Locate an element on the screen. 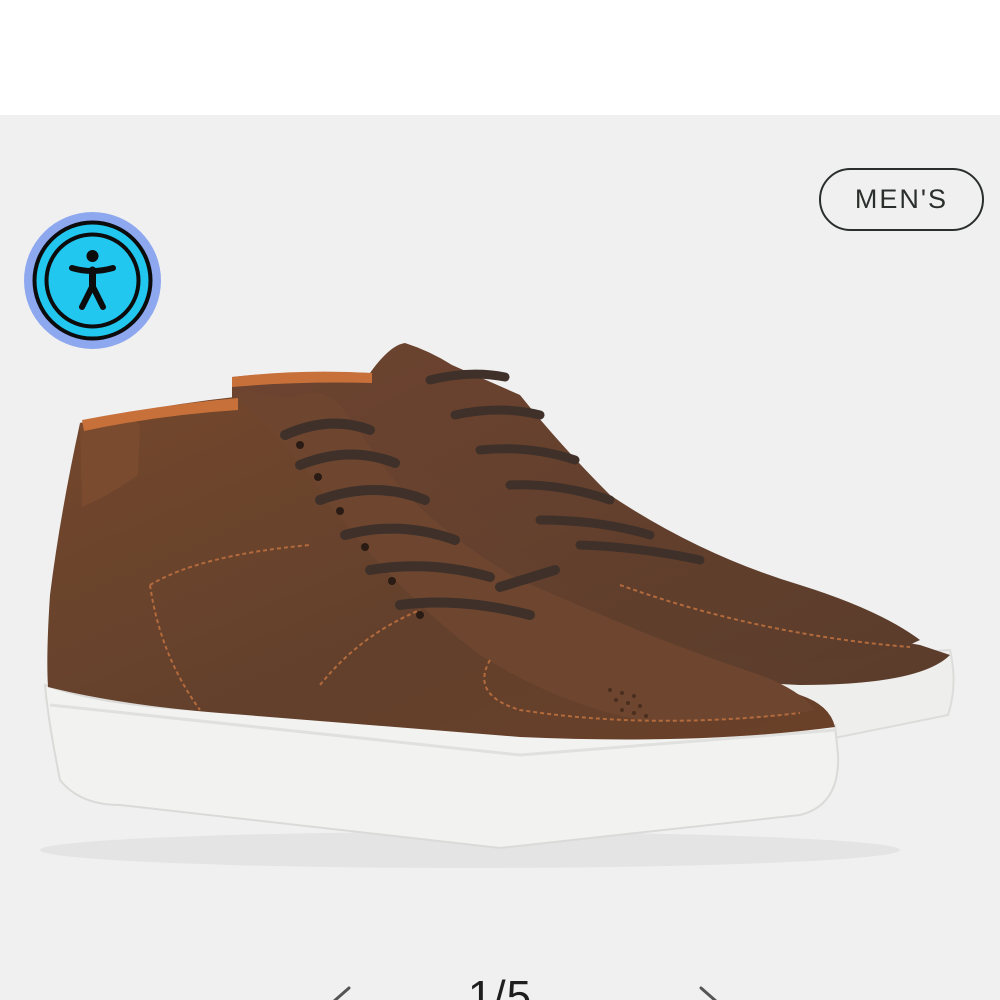 This screenshot has height=1000, width=1000. accessibility-button is located at coordinates (92, 280).